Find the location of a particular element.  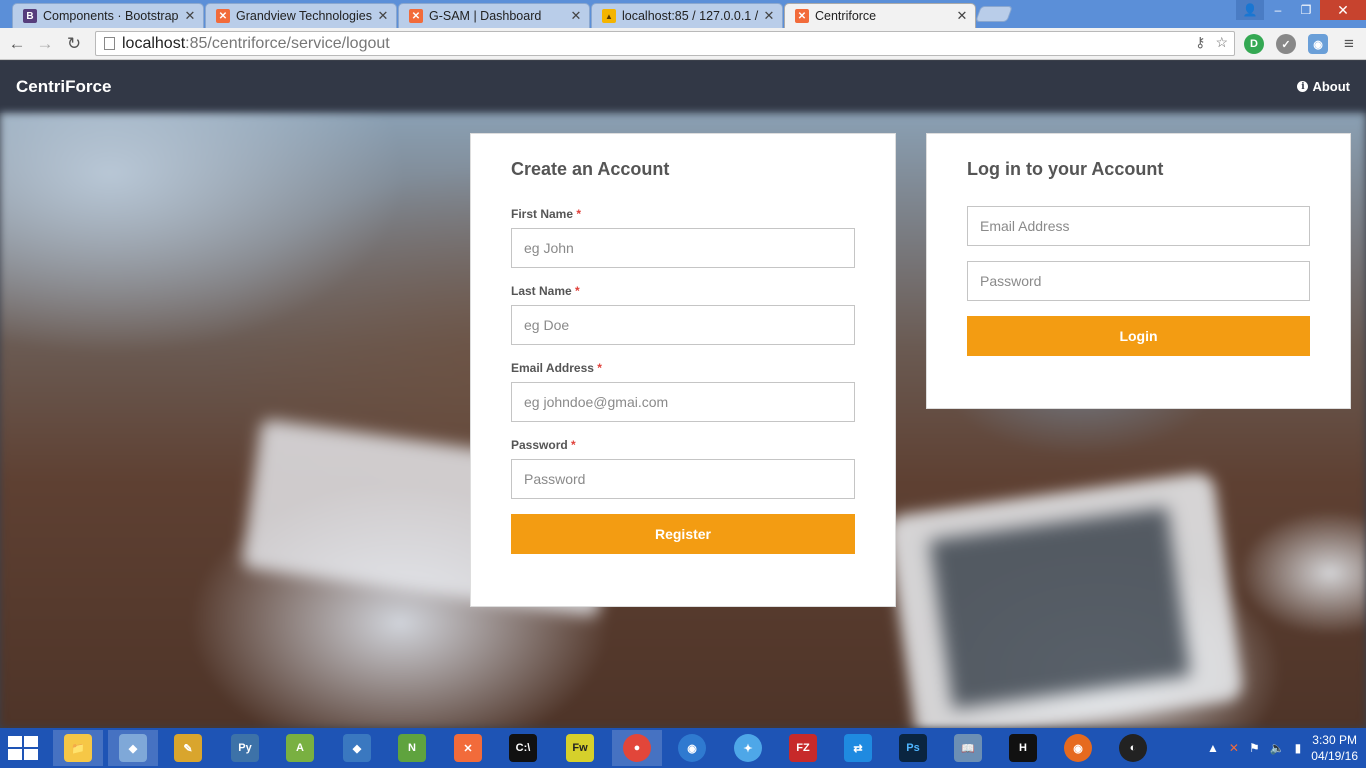

clock: 3:30 PM 04/19/16 is located at coordinates (1334, 748).